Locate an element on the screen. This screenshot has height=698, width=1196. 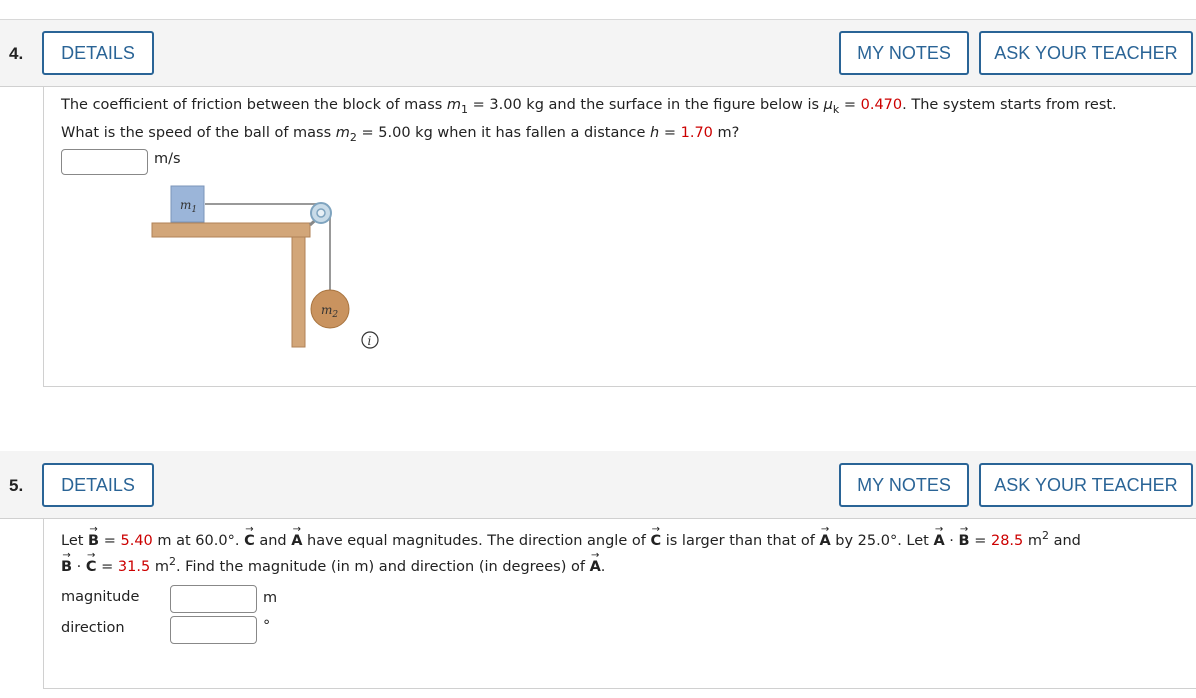
direction-answer-input is located at coordinates (213, 630).